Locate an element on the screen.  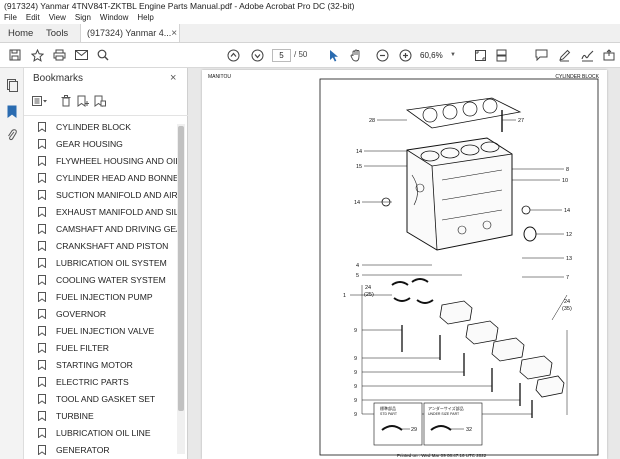
bookmark-label: TOOL AND GASKET SET is located at coordinates (106, 398).